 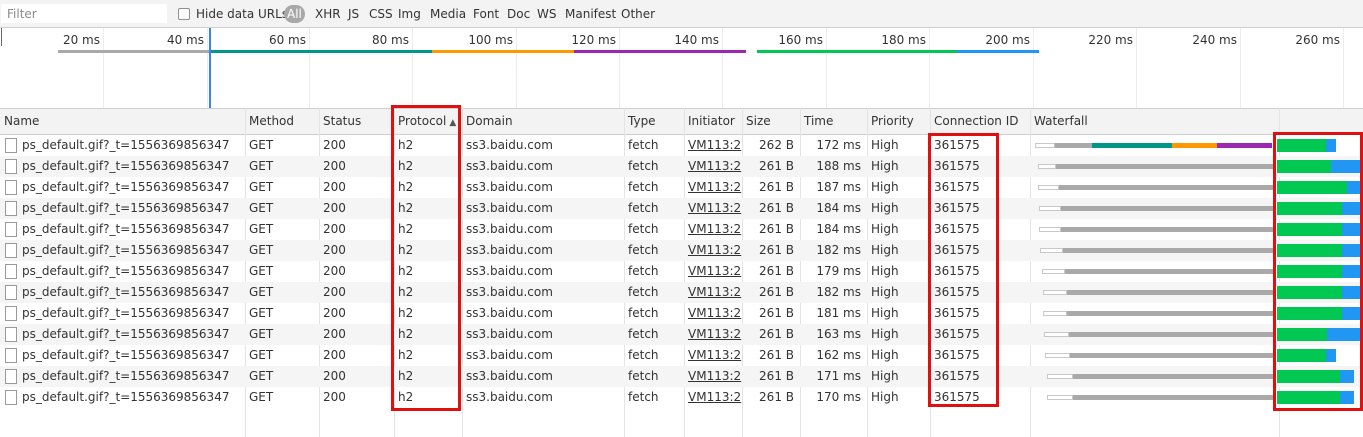 What do you see at coordinates (328, 14) in the screenshot?
I see `type-filter-xhr: XHR` at bounding box center [328, 14].